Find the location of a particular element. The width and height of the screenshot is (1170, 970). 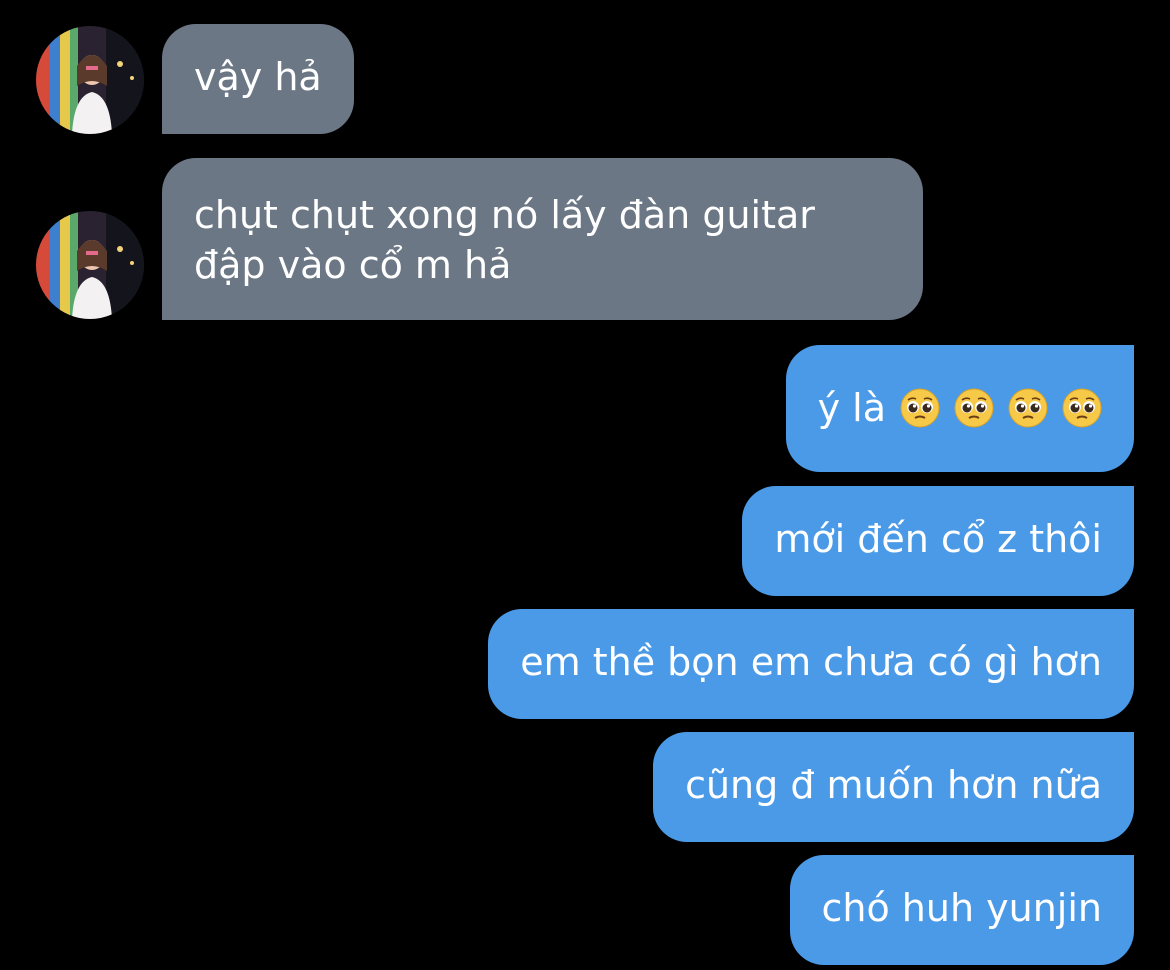

message-bubble-outgoing: mới đến cổ z thôi is located at coordinates (938, 541).